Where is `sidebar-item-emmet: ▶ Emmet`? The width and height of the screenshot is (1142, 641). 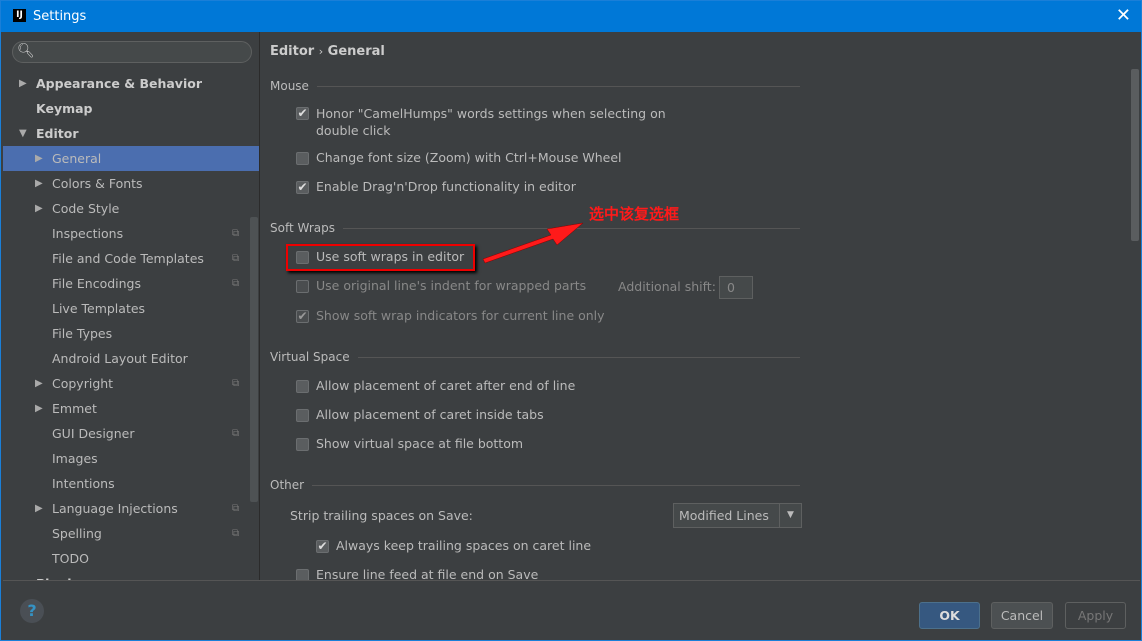
sidebar-item-emmet: ▶ Emmet is located at coordinates (126, 408).